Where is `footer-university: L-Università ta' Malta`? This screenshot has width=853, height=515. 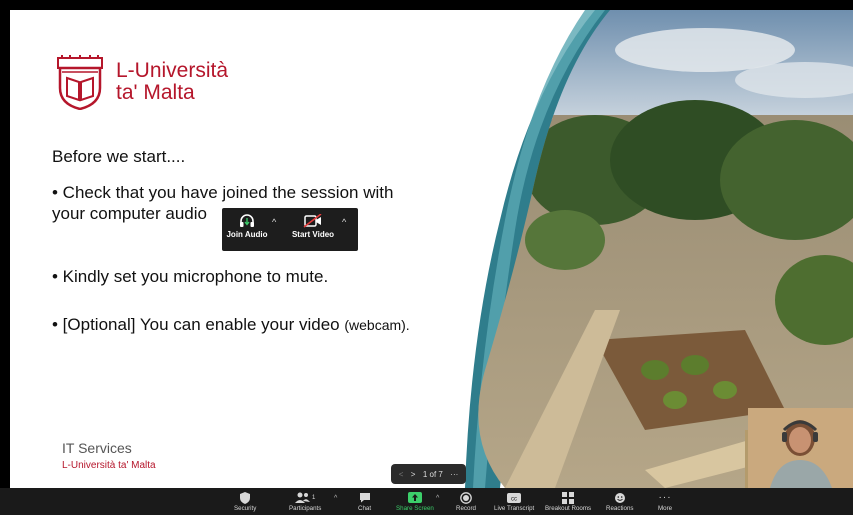
footer-university: L-Università ta' Malta is located at coordinates (109, 465).